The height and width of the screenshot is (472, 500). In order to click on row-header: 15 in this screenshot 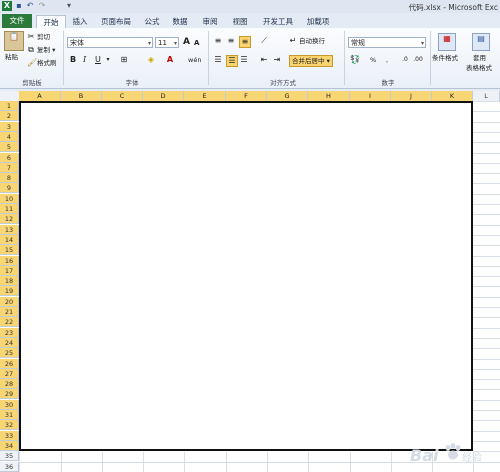, I will do `click(9, 250)`.